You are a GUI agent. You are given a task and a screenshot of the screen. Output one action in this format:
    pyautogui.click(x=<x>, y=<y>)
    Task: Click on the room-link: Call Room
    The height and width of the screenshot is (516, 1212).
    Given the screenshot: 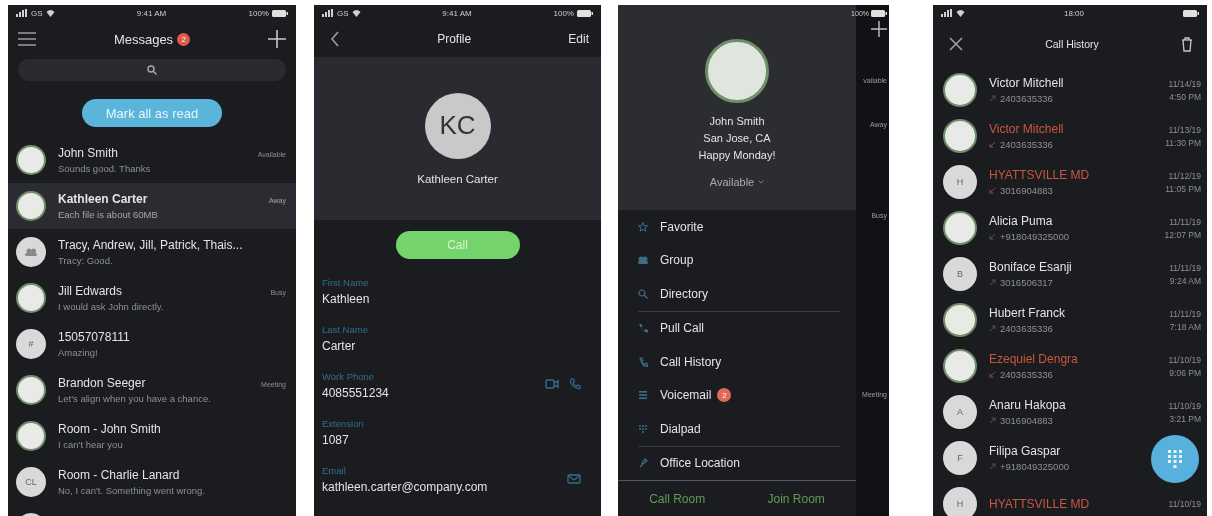 What is the action you would take?
    pyautogui.click(x=677, y=498)
    